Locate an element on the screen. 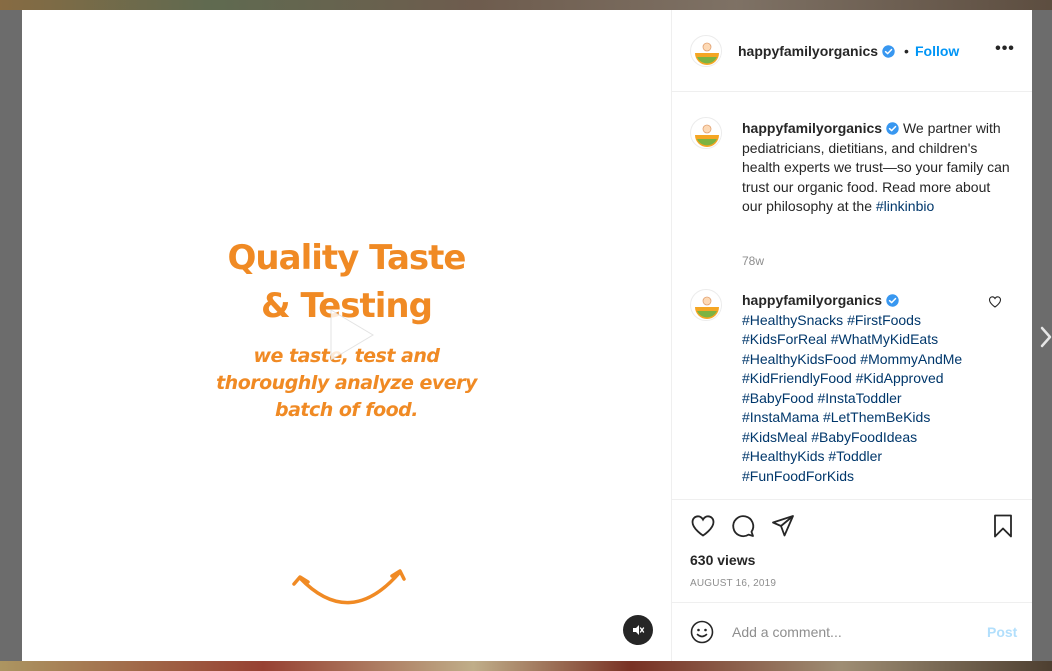 The width and height of the screenshot is (1052, 671). comment-input is located at coordinates (847, 632).